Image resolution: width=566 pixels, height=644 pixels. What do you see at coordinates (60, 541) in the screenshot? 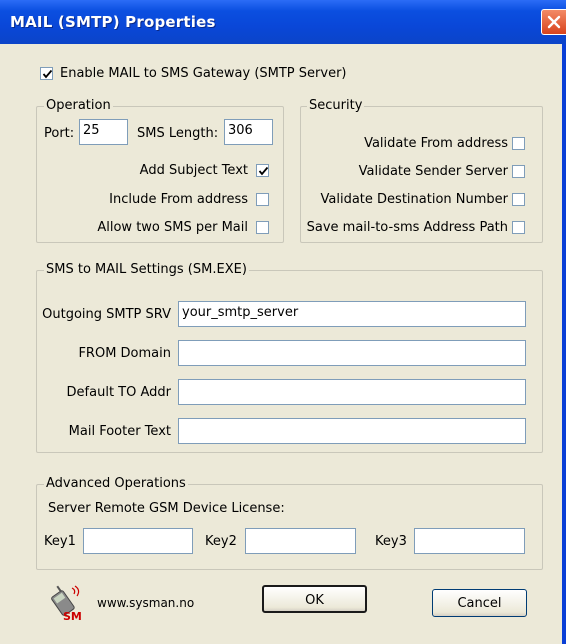
I see `key1-label: Key1` at bounding box center [60, 541].